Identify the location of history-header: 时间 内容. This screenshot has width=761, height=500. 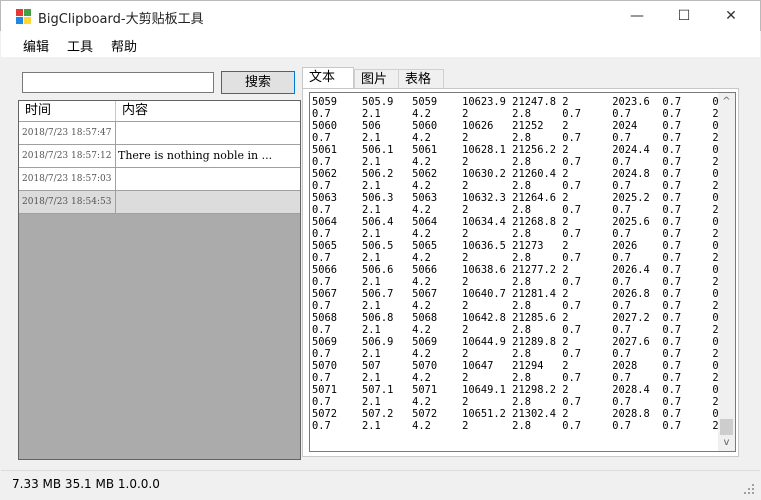
(159, 111).